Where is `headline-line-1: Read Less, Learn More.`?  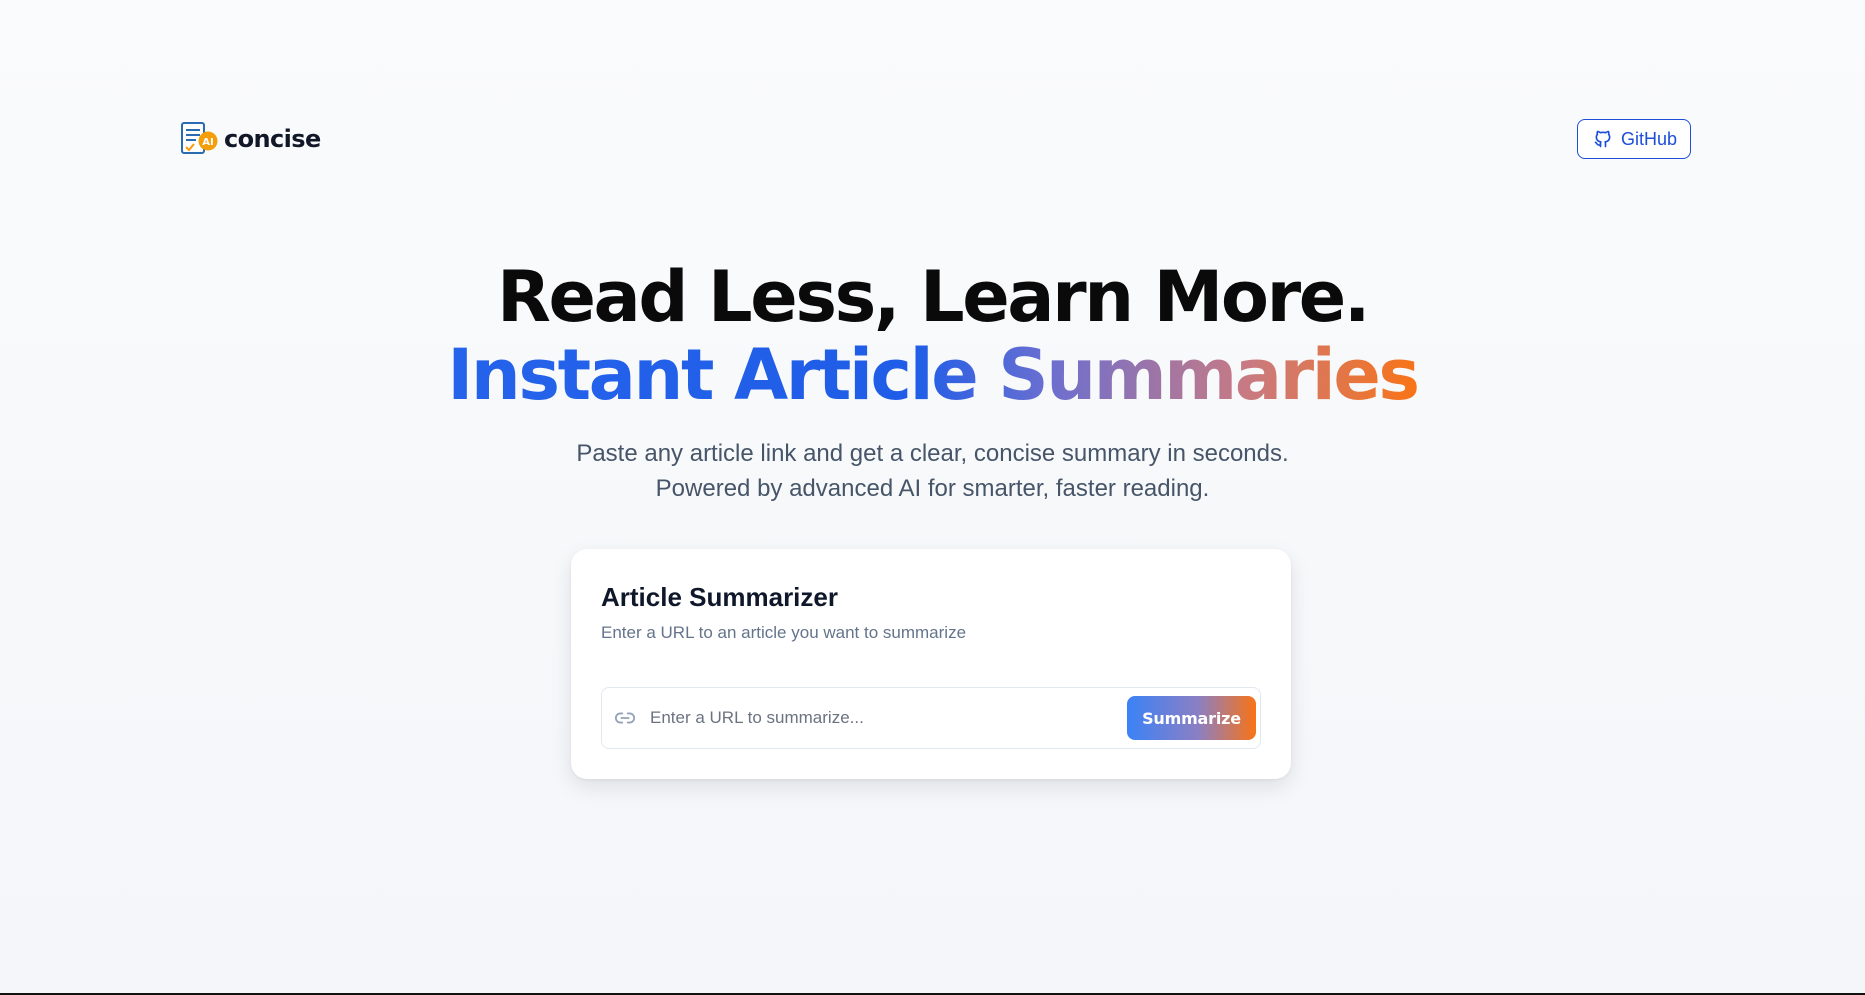 headline-line-1: Read Less, Learn More. is located at coordinates (933, 297).